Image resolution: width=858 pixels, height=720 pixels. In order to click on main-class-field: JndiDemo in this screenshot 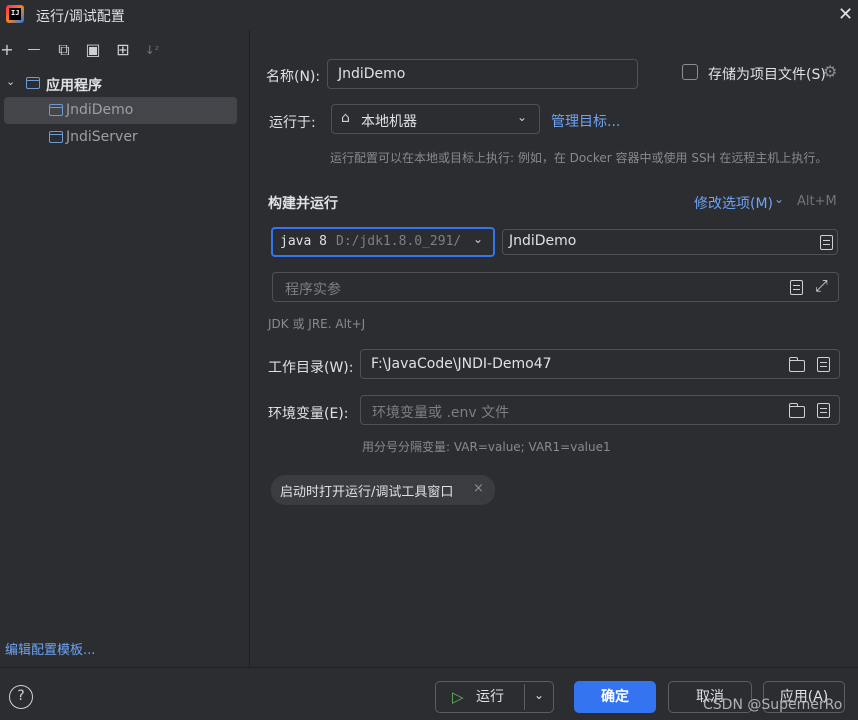, I will do `click(670, 242)`.